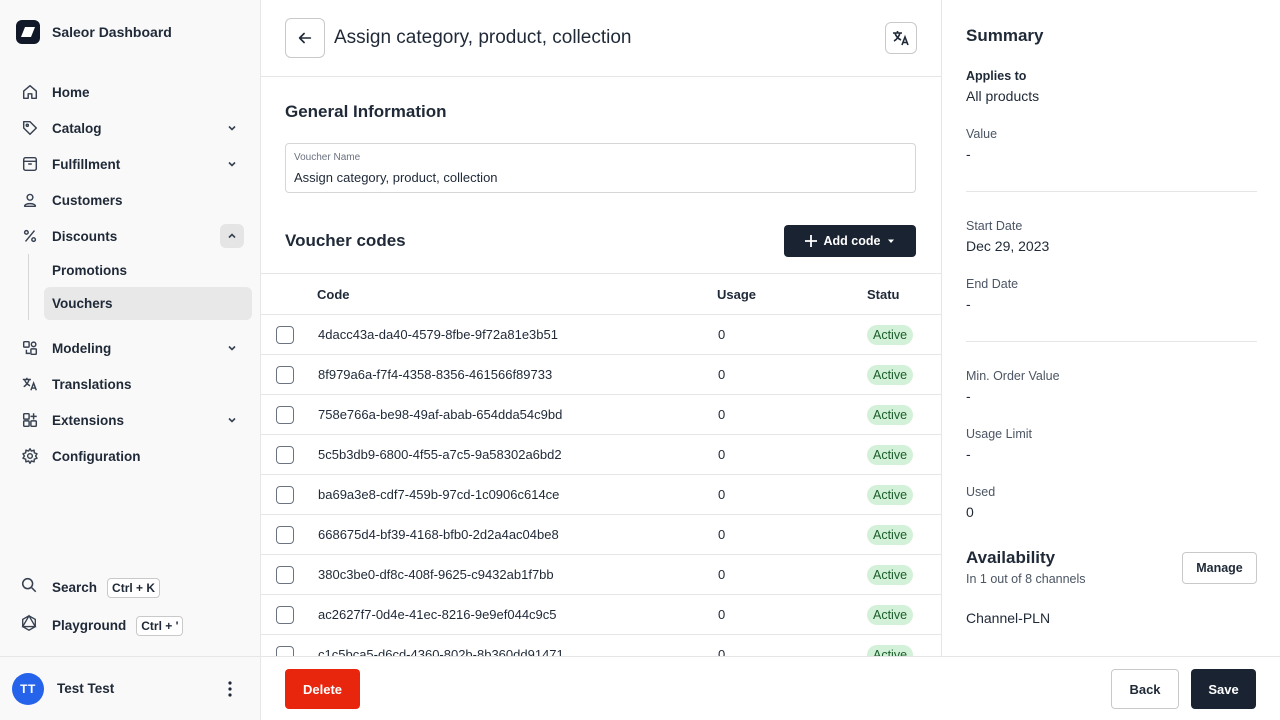 This screenshot has width=1280, height=720. I want to click on search-shortcut: Ctrl + K, so click(134, 587).